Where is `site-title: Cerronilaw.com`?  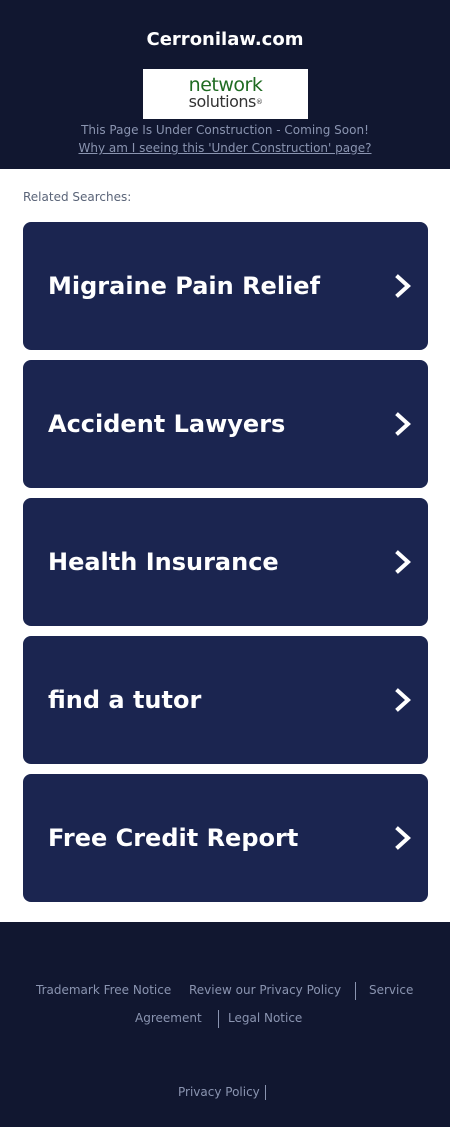
site-title: Cerronilaw.com is located at coordinates (225, 39).